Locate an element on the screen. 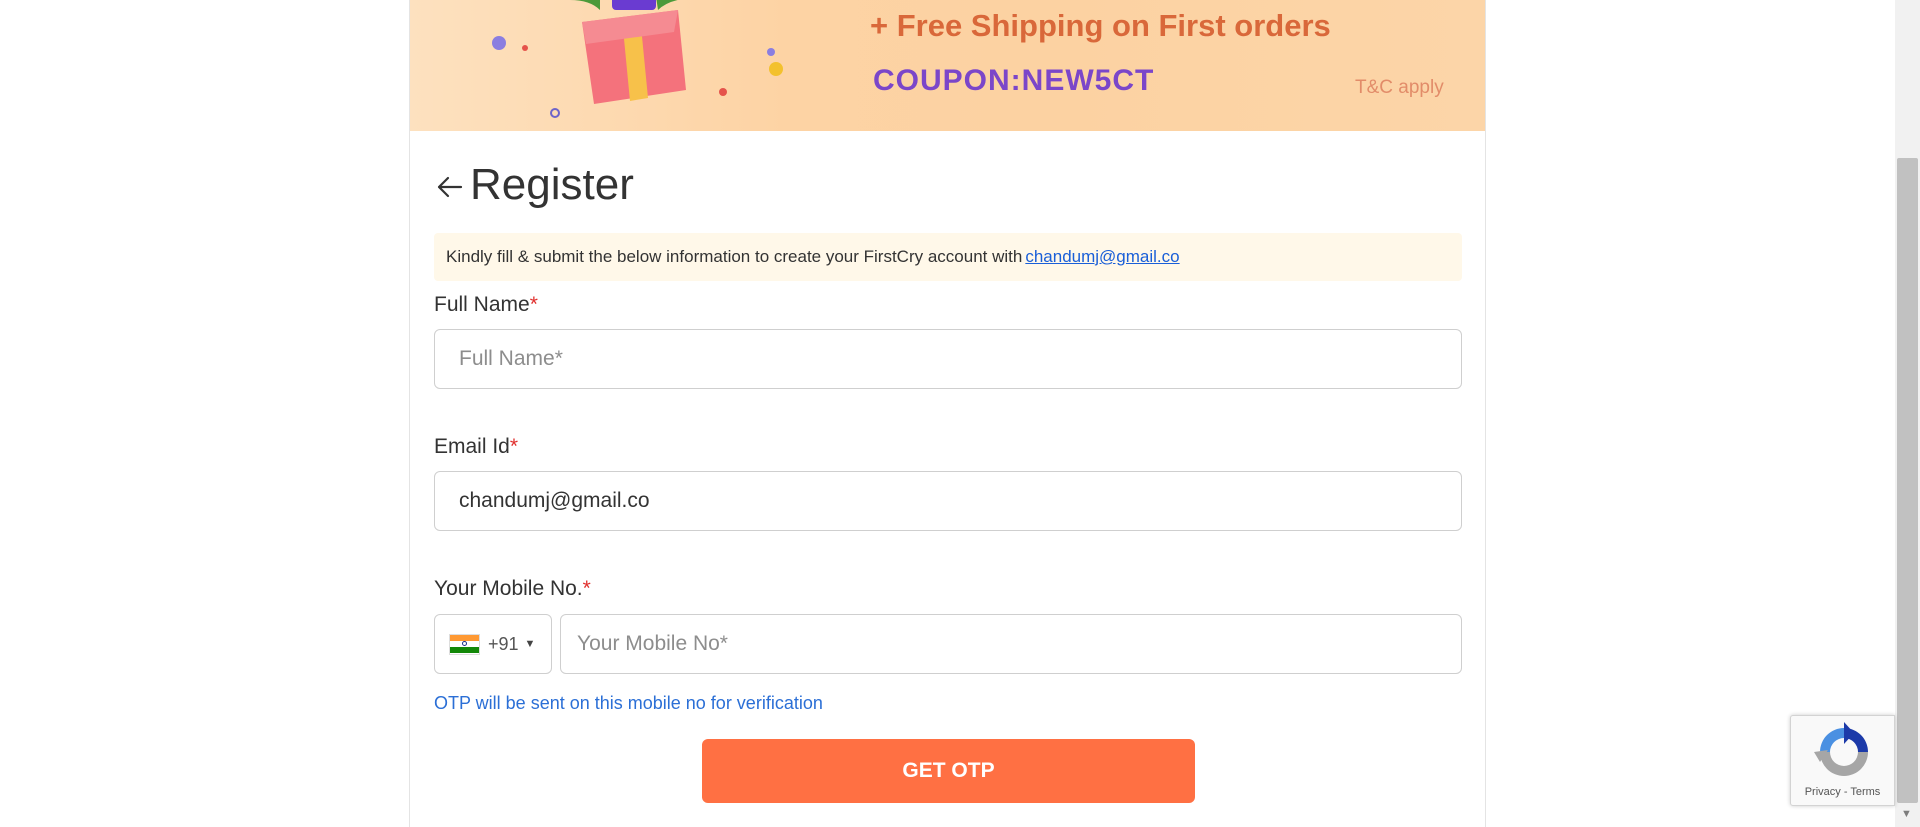  coupon-code: COUPON:NEW5CT is located at coordinates (1014, 80).